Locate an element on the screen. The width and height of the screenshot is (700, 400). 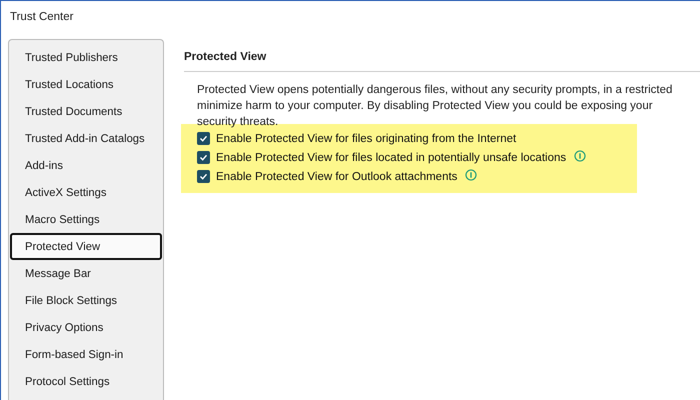
description-text: security threats. is located at coordinates (238, 122).